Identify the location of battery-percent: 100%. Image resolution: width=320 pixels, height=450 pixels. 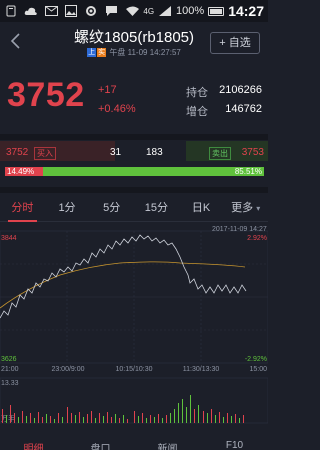
(190, 11).